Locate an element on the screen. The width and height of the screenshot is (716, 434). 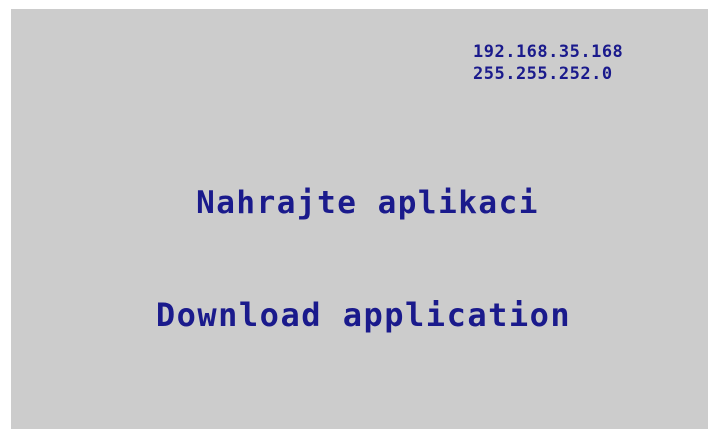
message-english: Download application is located at coordinates (363, 315).